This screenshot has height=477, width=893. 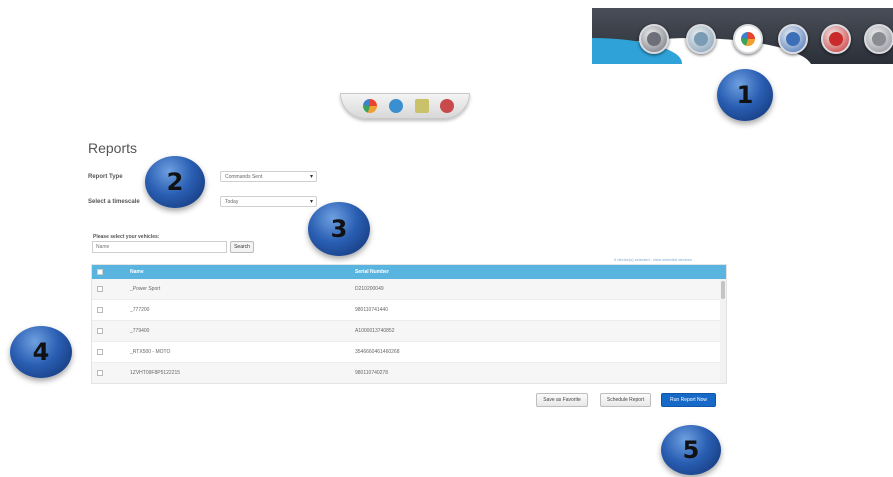 What do you see at coordinates (377, 352) in the screenshot?
I see `vehicle-serial: 3546660461460268` at bounding box center [377, 352].